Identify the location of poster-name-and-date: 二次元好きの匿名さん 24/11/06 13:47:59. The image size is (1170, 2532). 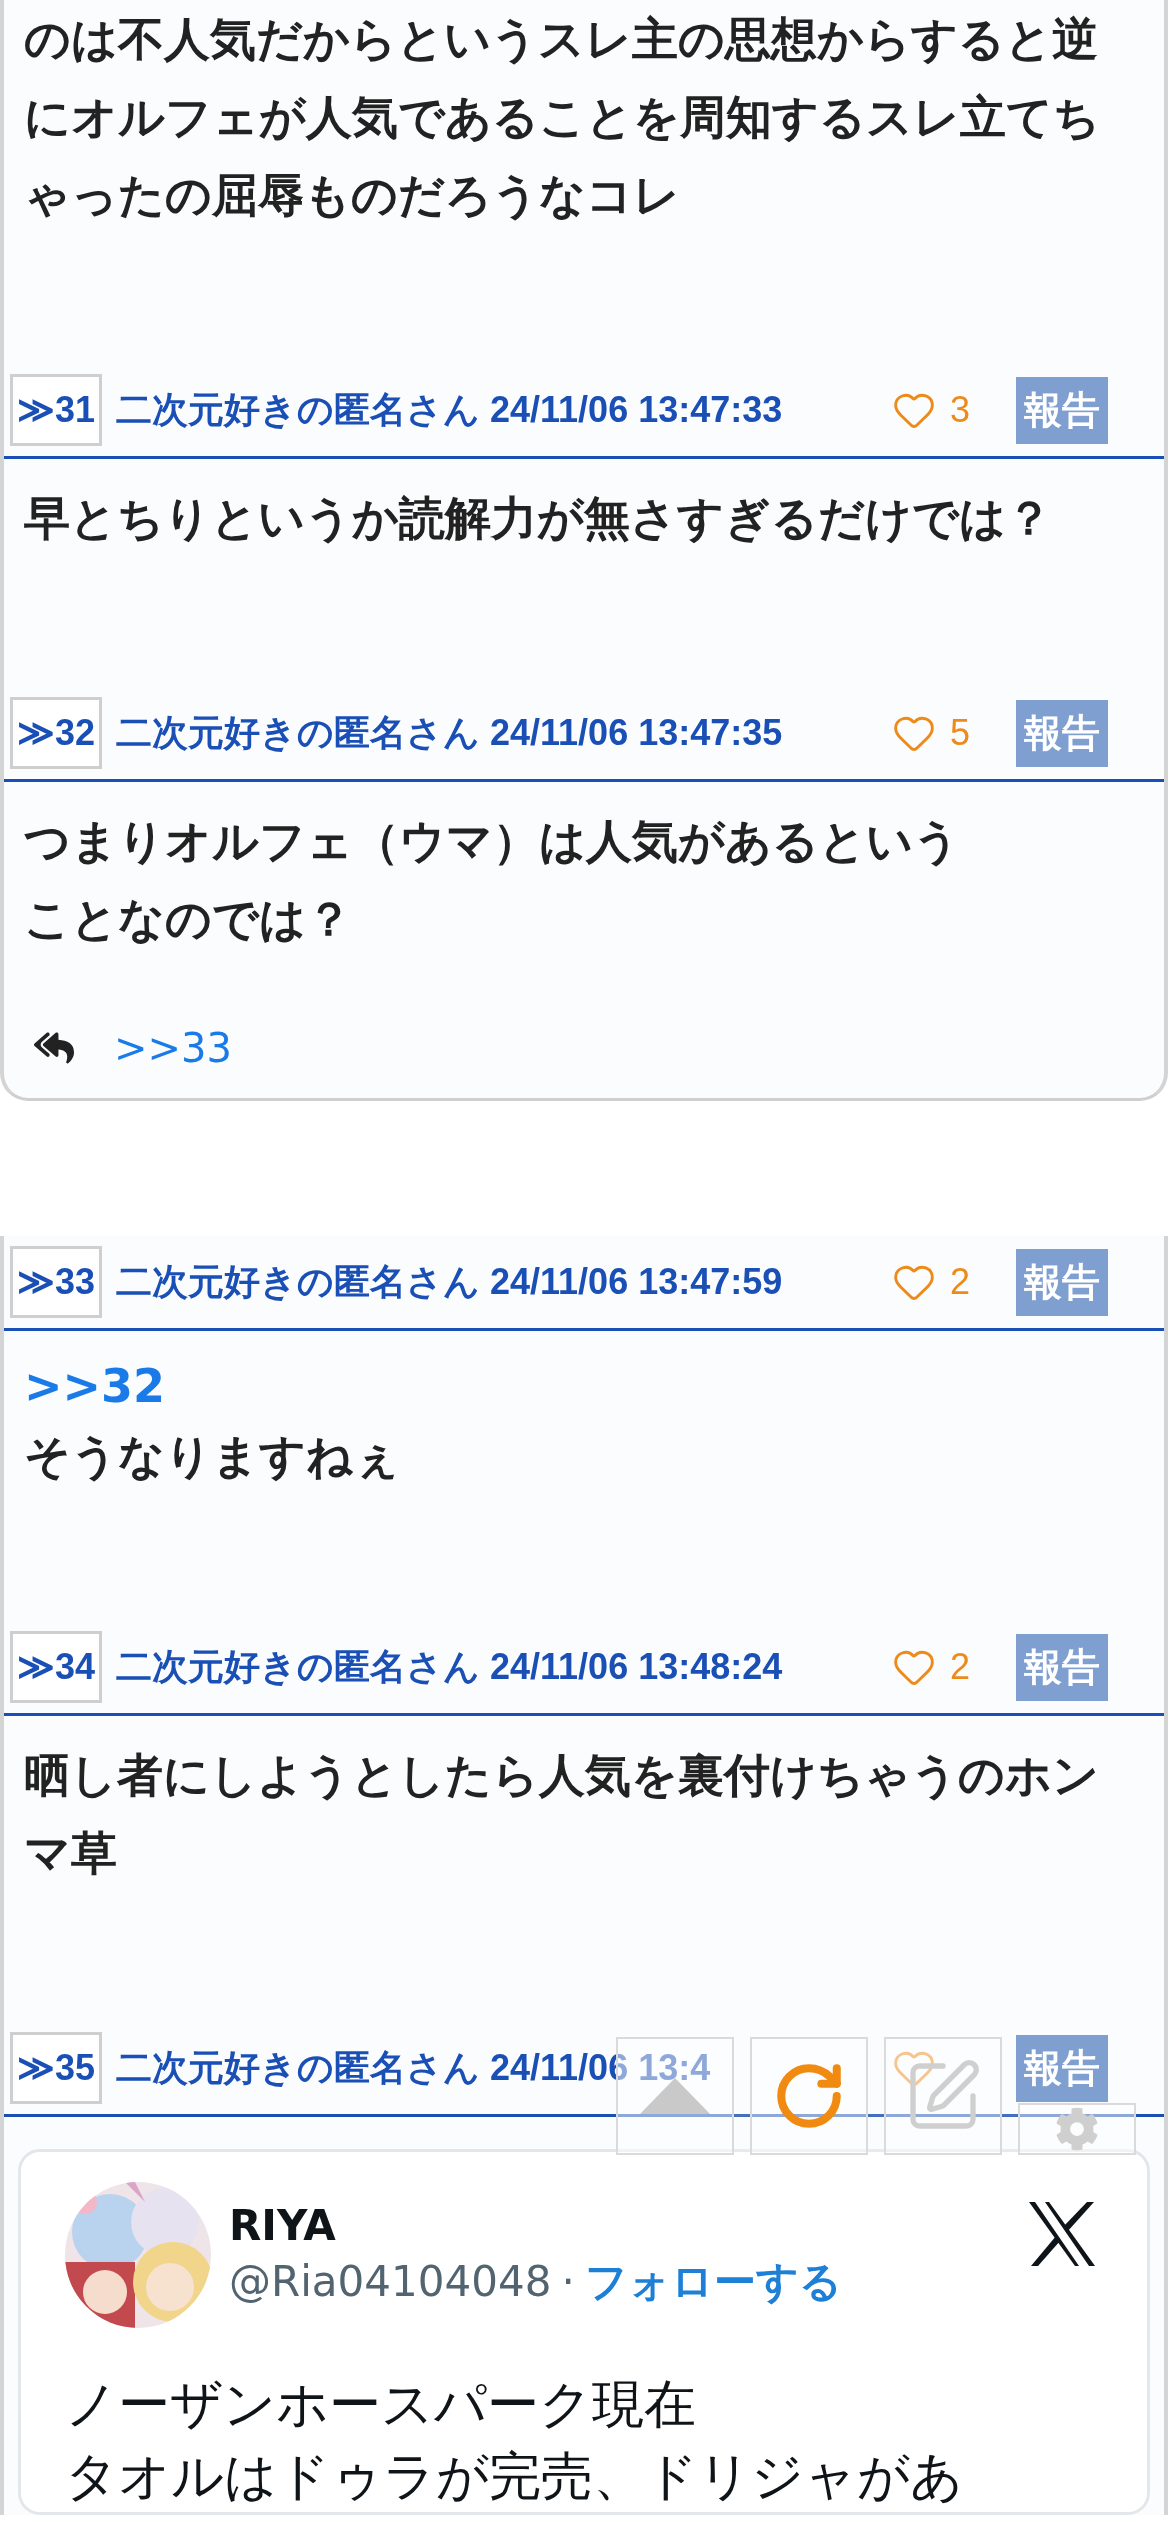
(497, 1282).